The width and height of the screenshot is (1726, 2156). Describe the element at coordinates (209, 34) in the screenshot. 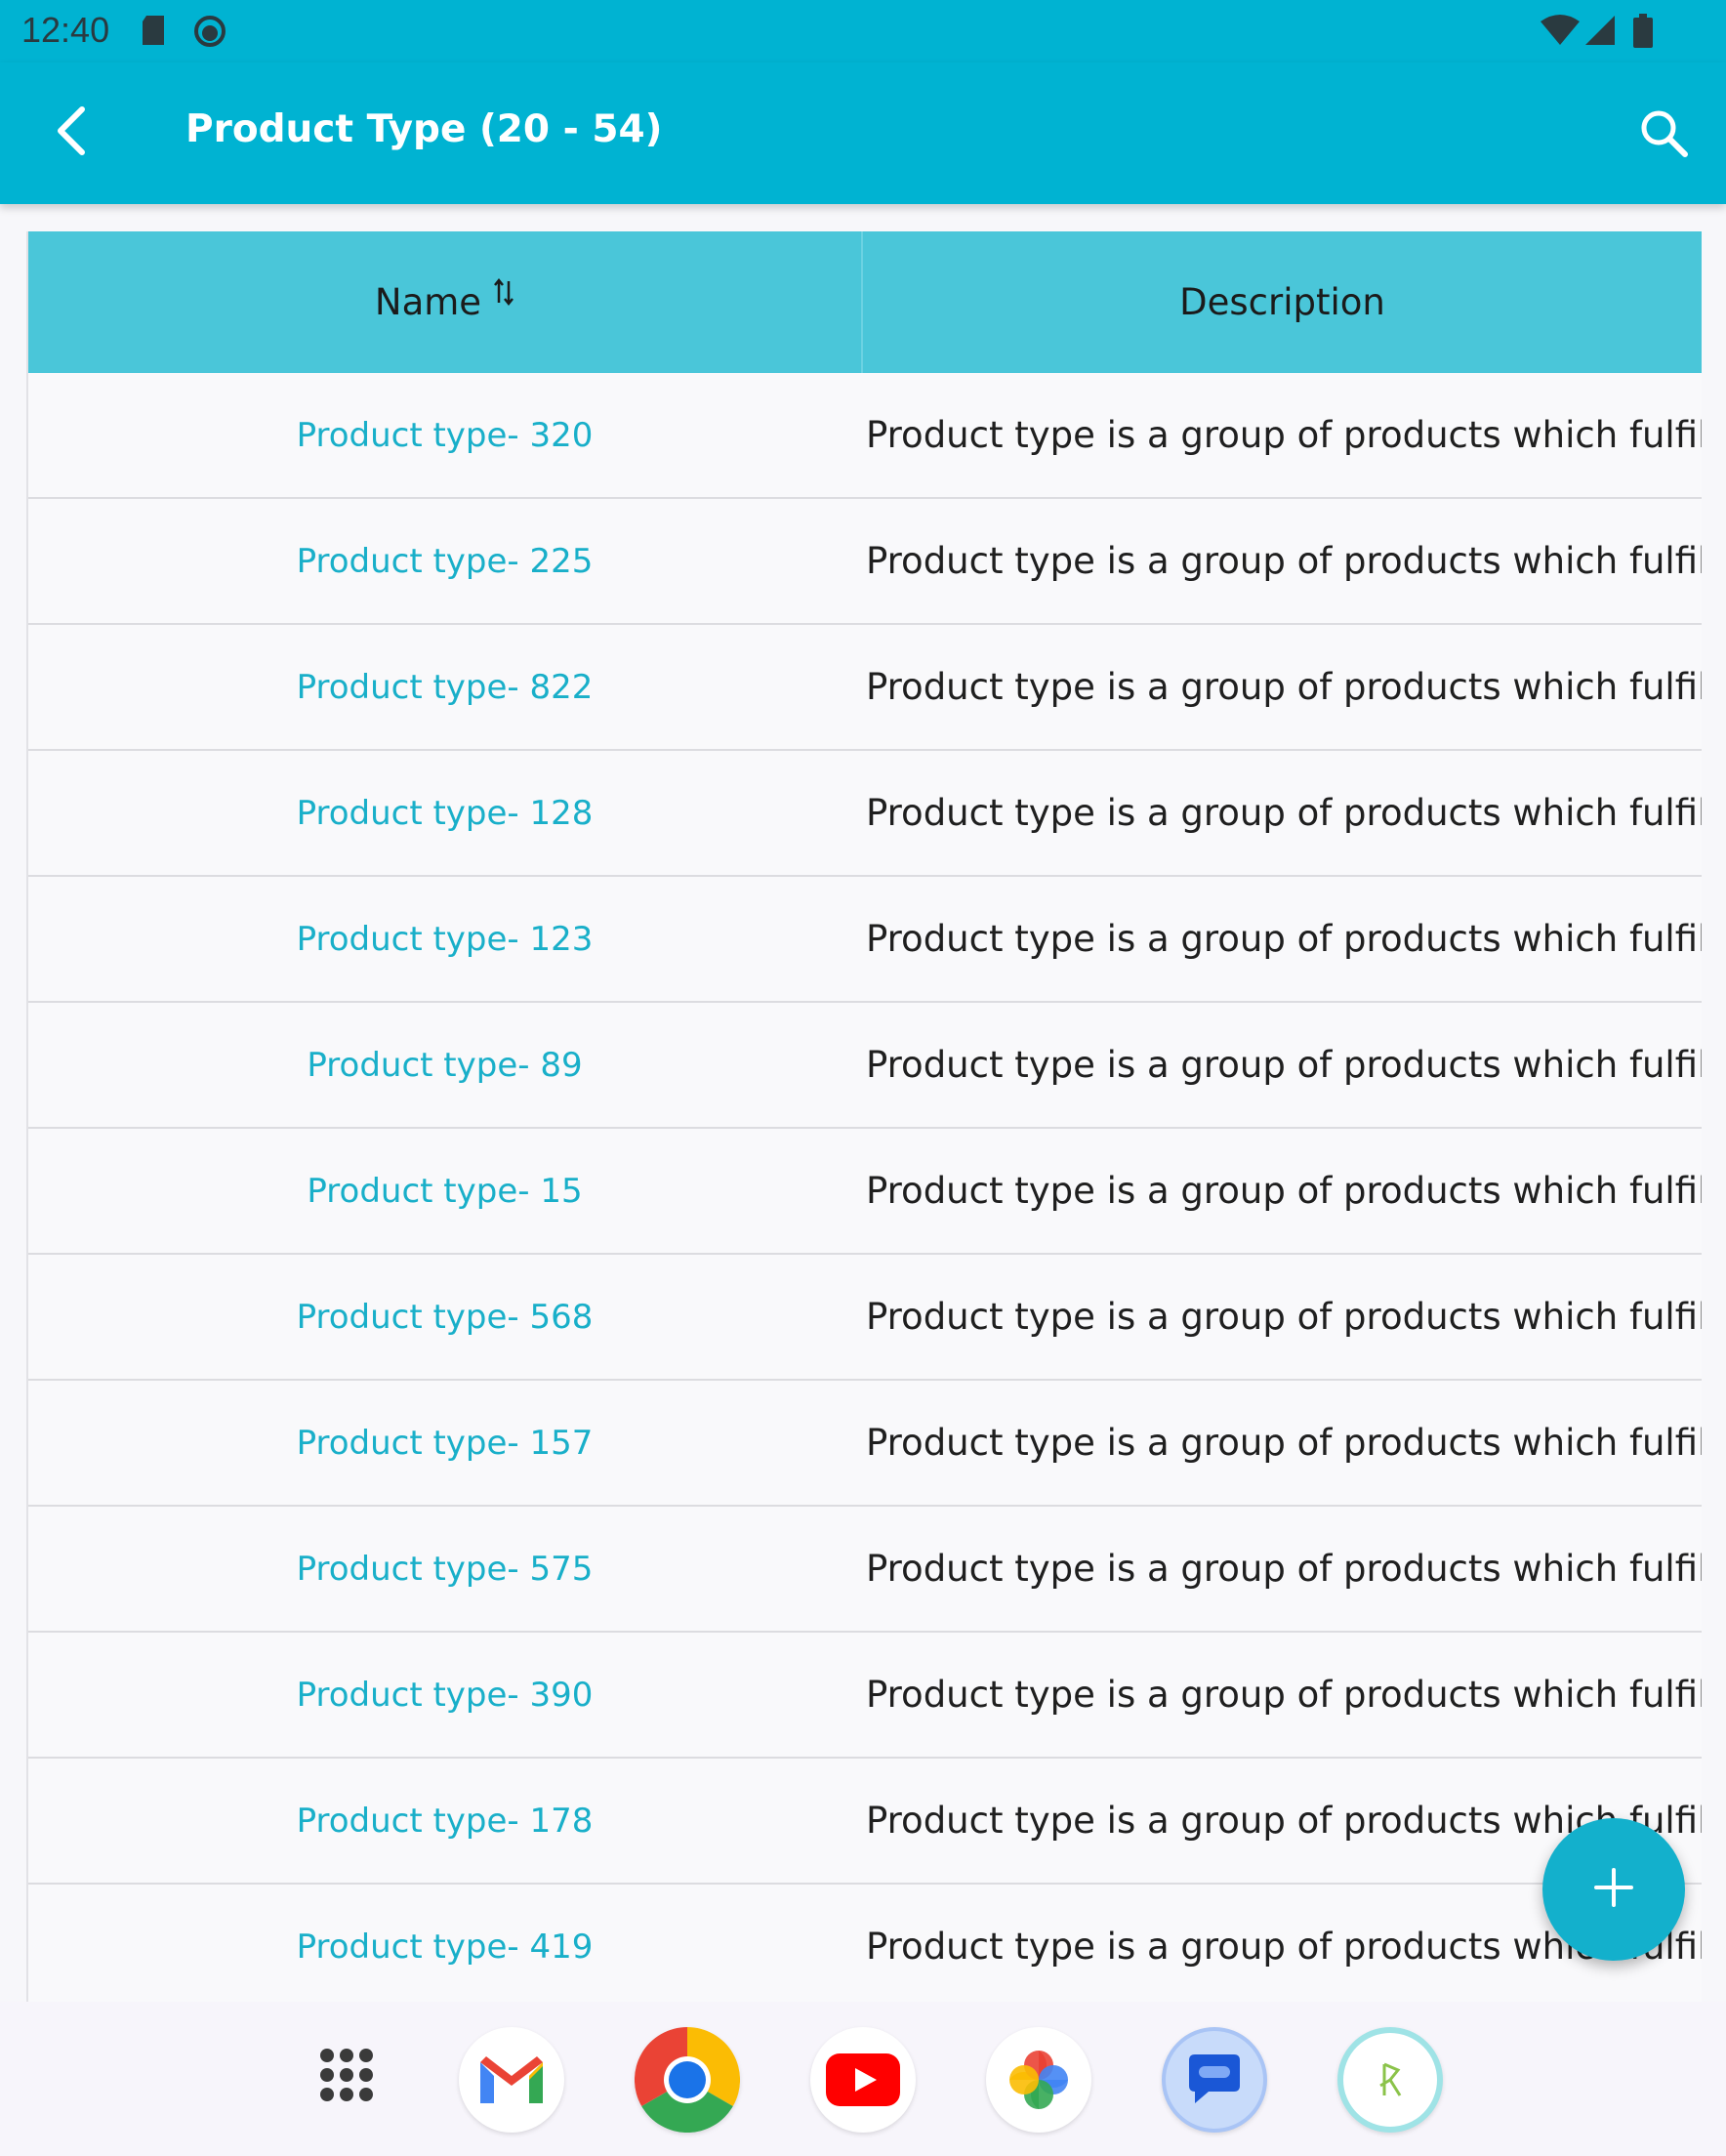

I see `face-icon` at that location.